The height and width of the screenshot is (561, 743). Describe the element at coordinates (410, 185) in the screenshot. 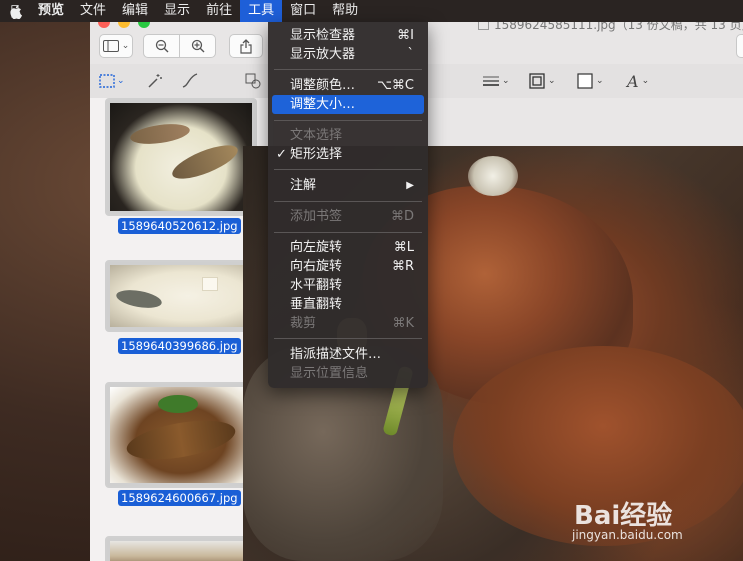

I see `submenu-arrow-icon: ▶` at that location.